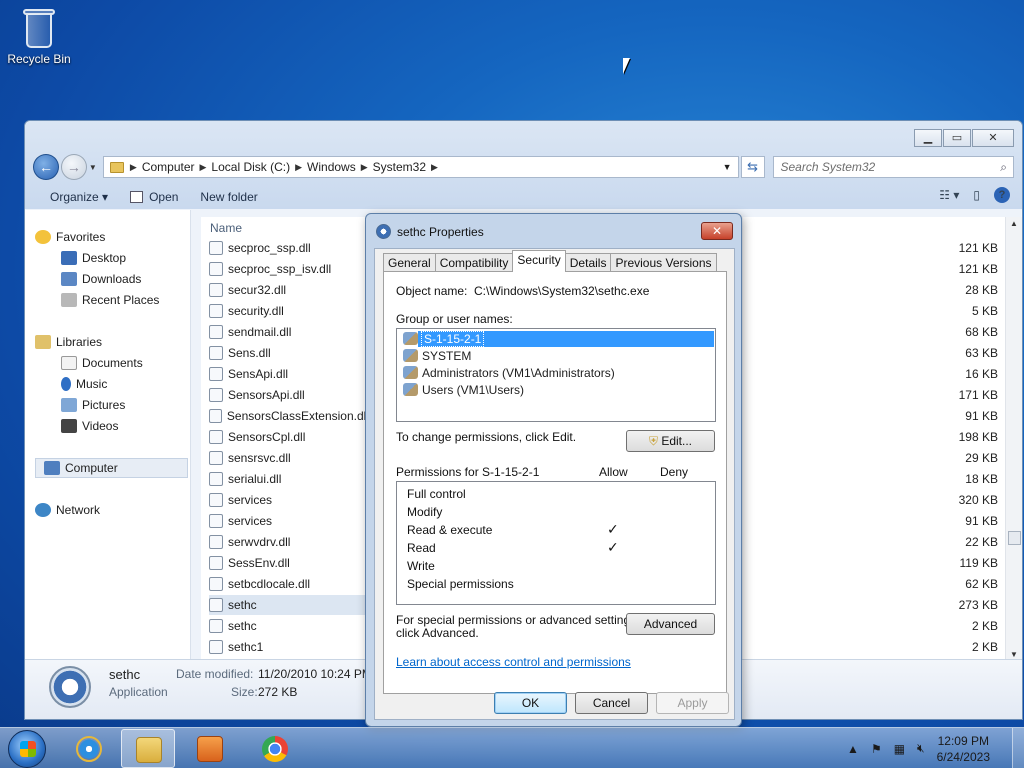  I want to click on dialog-close-button: ✕, so click(717, 231).